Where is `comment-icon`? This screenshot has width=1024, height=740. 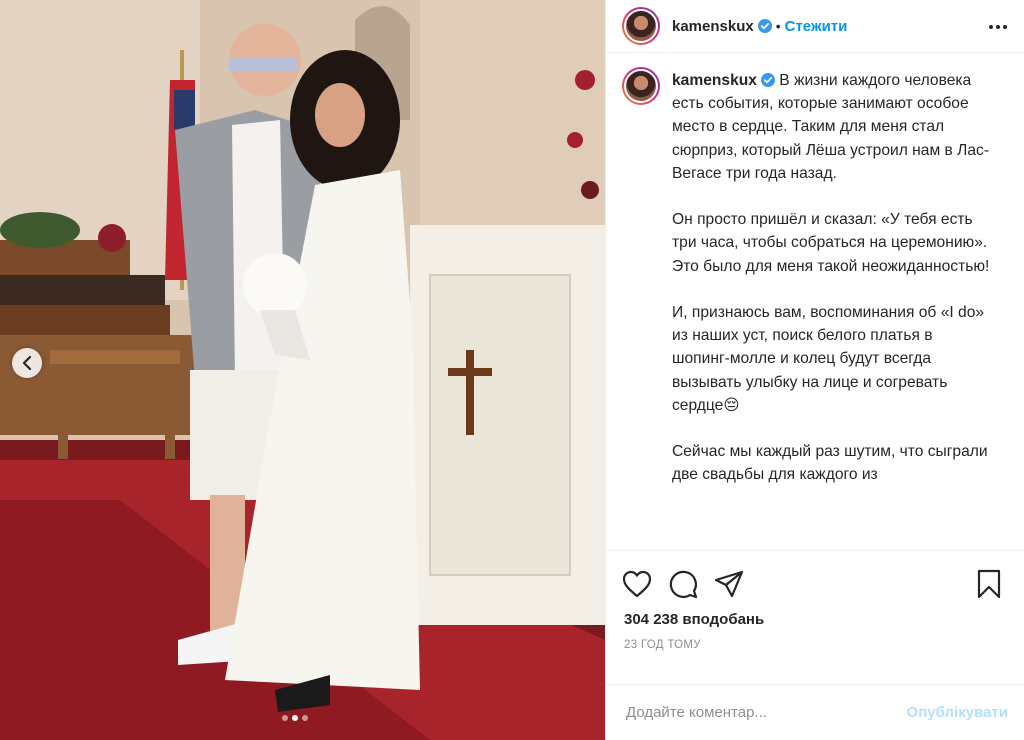 comment-icon is located at coordinates (683, 584).